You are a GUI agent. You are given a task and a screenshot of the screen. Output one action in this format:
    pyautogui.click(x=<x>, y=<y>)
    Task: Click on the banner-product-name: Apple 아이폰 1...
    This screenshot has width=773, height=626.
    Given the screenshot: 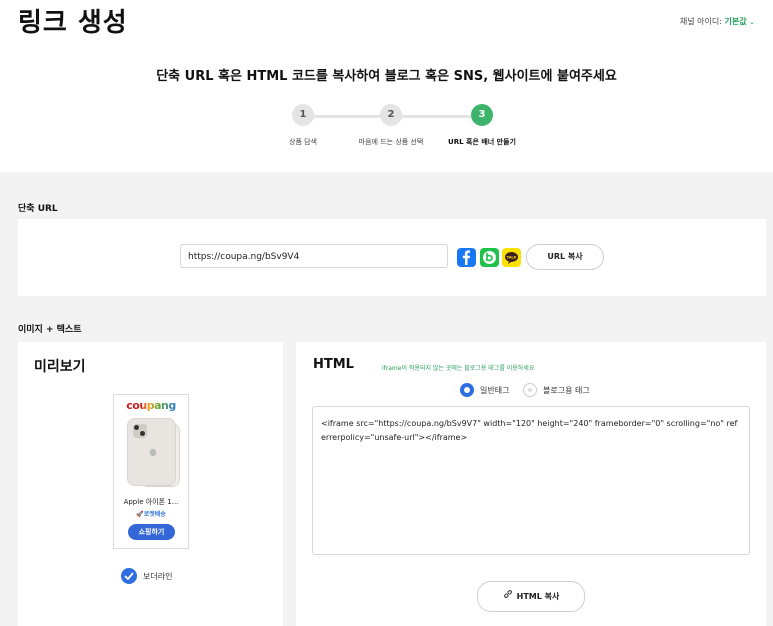 What is the action you would take?
    pyautogui.click(x=151, y=502)
    